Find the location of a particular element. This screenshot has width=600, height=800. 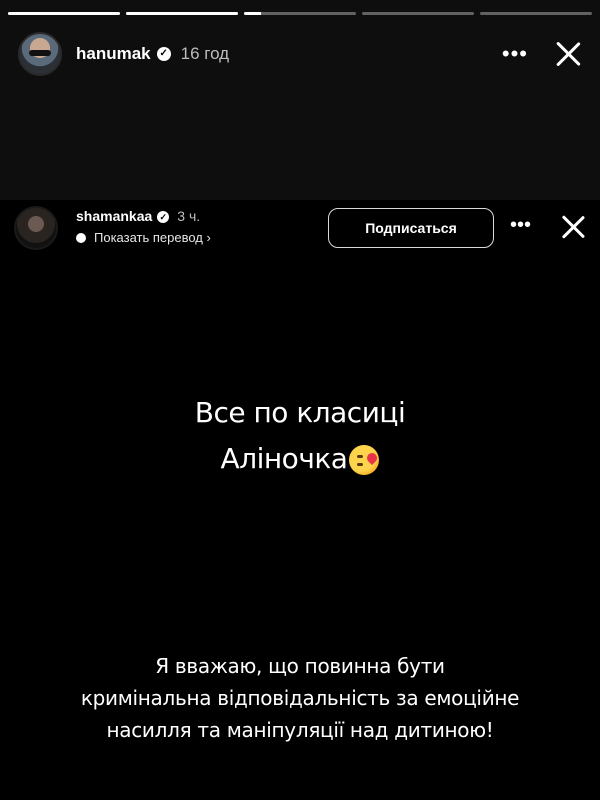

chevron-right-icon: › is located at coordinates (206, 237).